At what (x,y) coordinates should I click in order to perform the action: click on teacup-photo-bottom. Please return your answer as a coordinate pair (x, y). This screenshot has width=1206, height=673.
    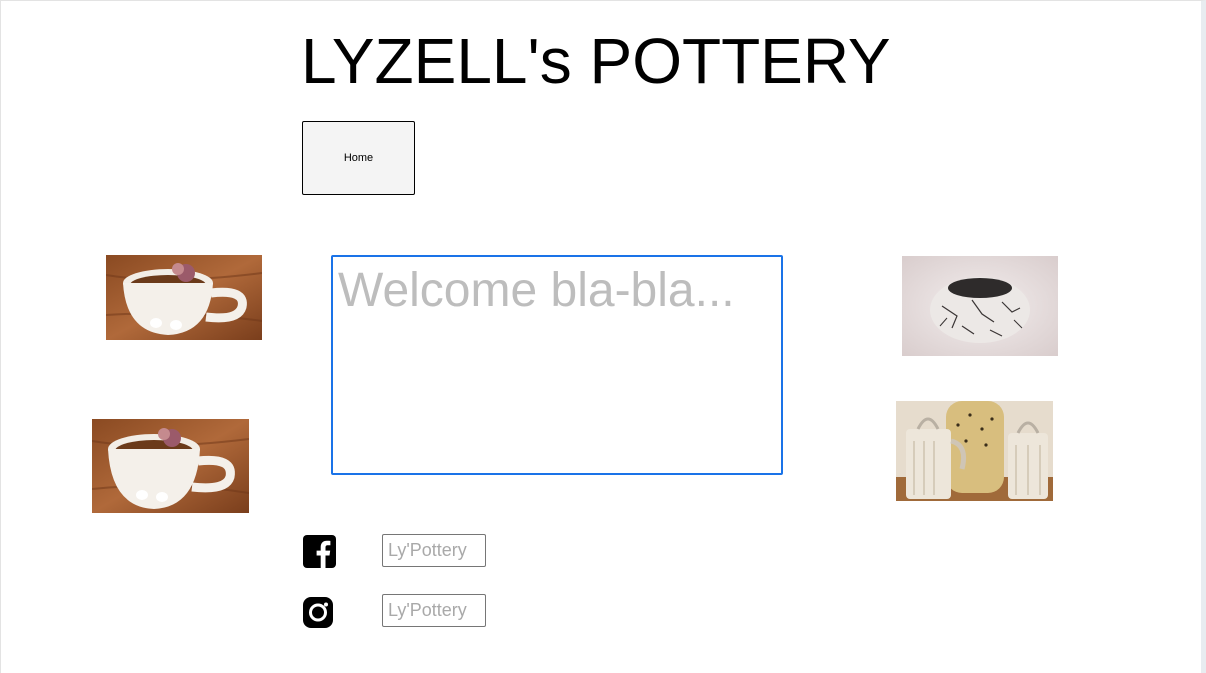
    Looking at the image, I should click on (170, 466).